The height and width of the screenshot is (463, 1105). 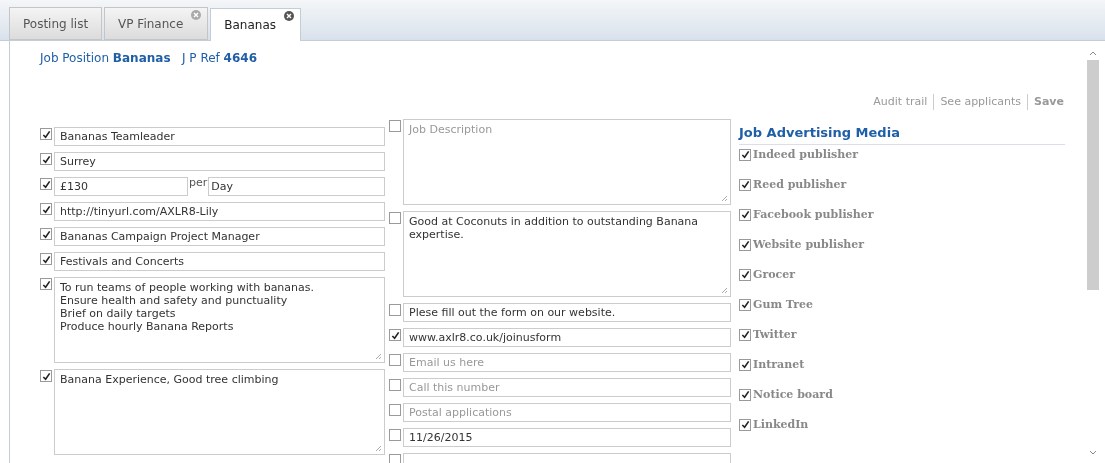 I want to click on tab: Bananas, so click(x=256, y=24).